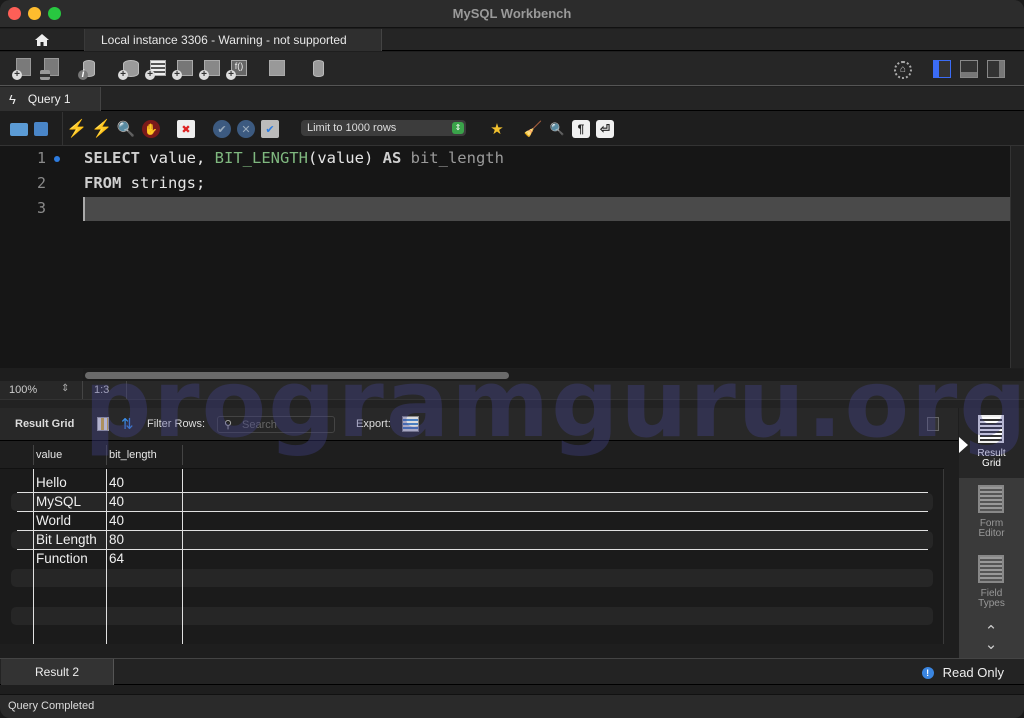  Describe the element at coordinates (991, 429) in the screenshot. I see `result-grid-icon` at that location.